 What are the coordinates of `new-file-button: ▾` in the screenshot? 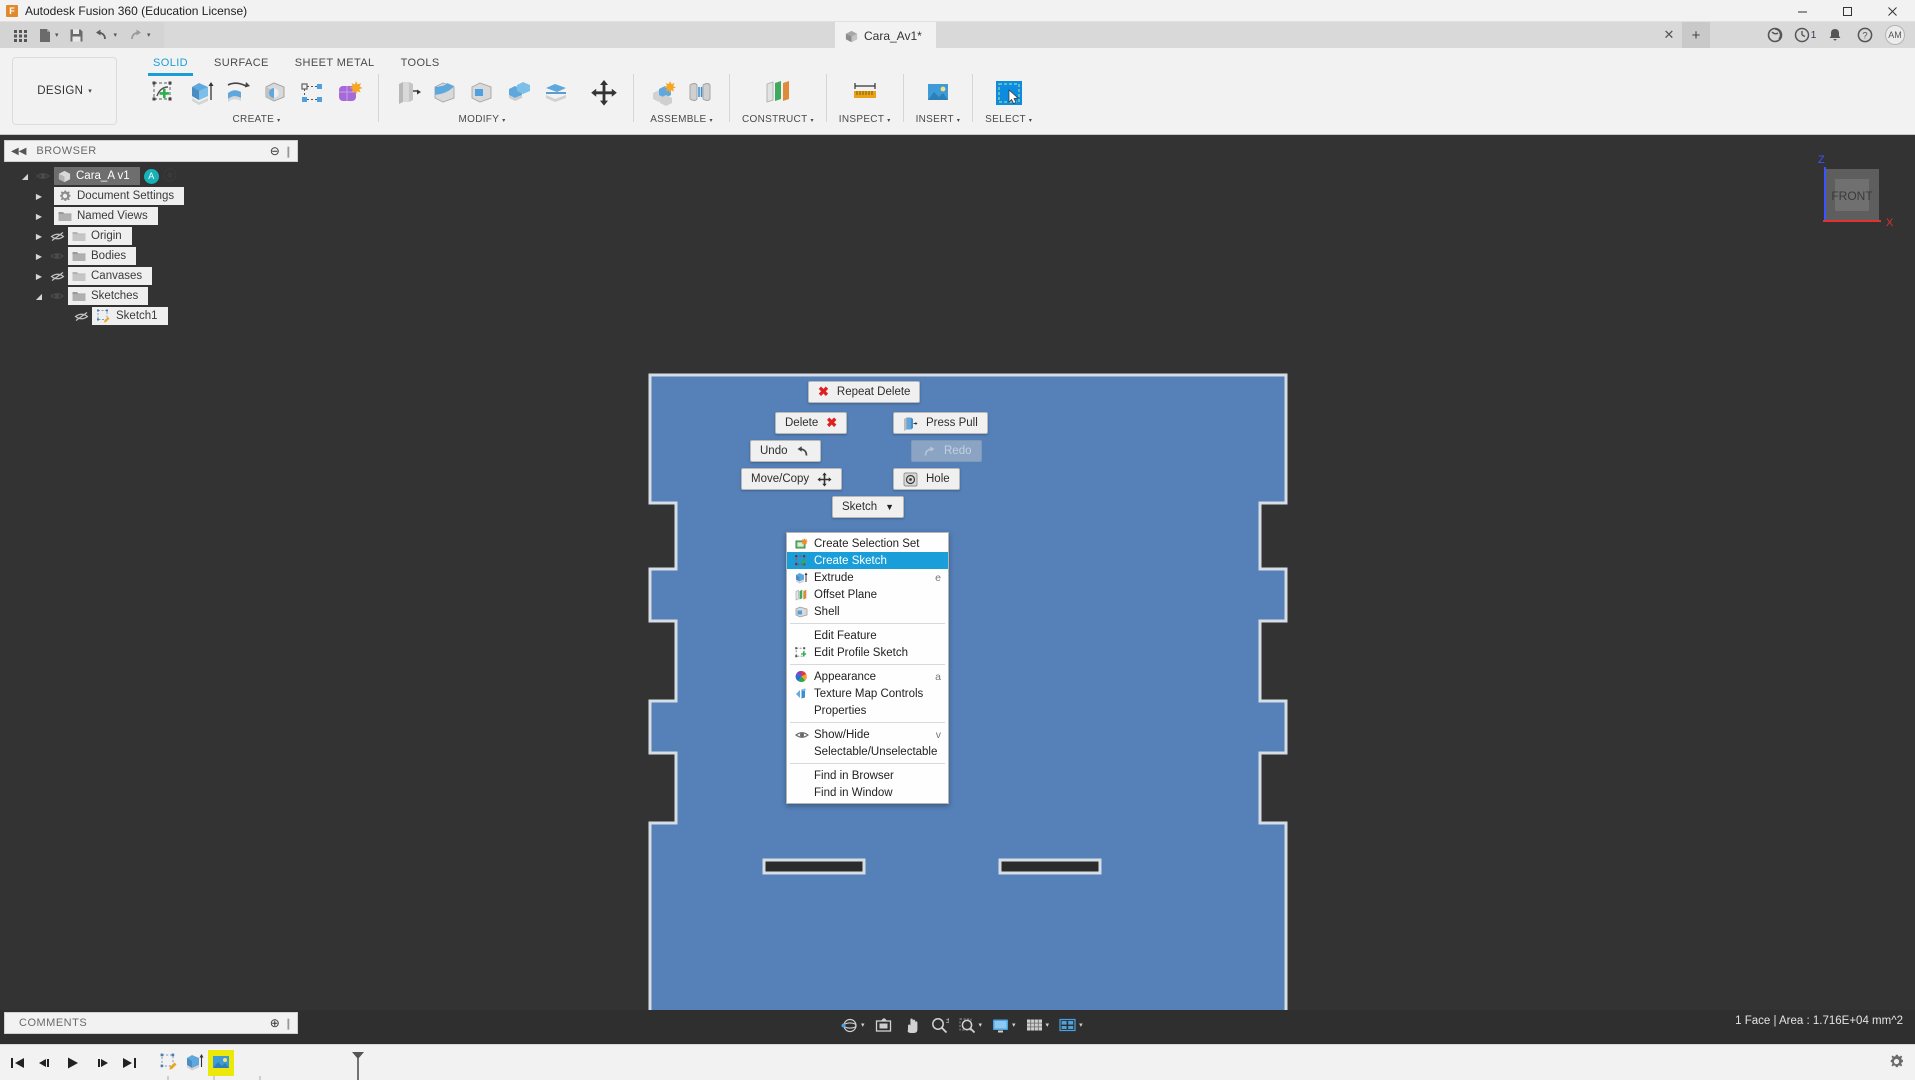 It's located at (48, 35).